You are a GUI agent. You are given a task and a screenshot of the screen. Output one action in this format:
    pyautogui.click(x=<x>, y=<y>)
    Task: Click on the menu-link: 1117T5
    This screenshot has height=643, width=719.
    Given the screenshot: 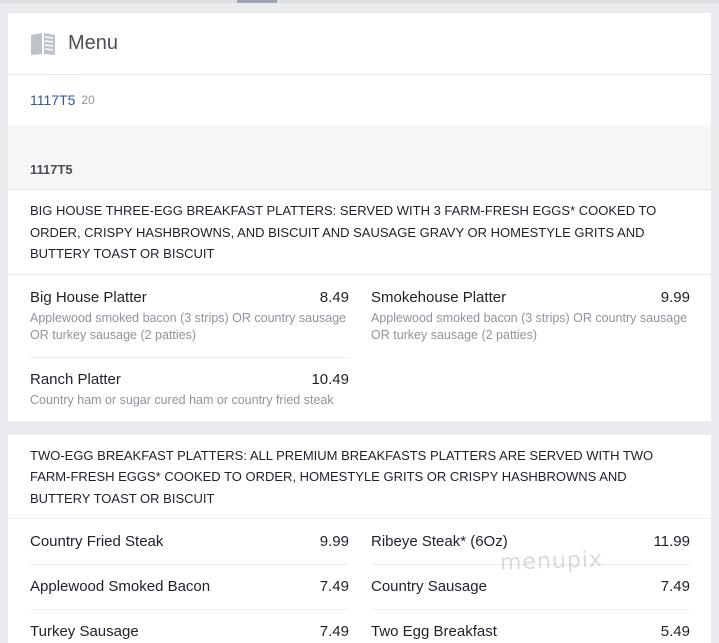 What is the action you would take?
    pyautogui.click(x=52, y=100)
    